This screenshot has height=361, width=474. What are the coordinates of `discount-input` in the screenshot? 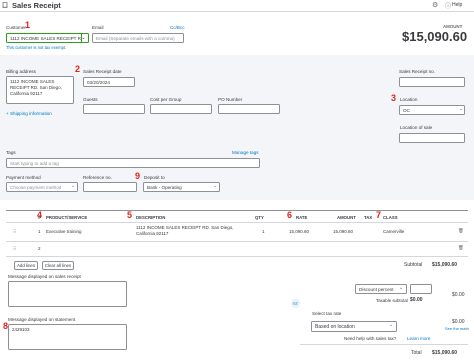 It's located at (421, 289).